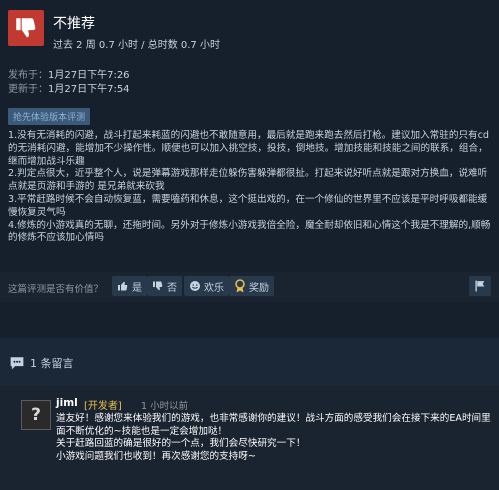  I want to click on vote-yes-button: 是, so click(129, 286).